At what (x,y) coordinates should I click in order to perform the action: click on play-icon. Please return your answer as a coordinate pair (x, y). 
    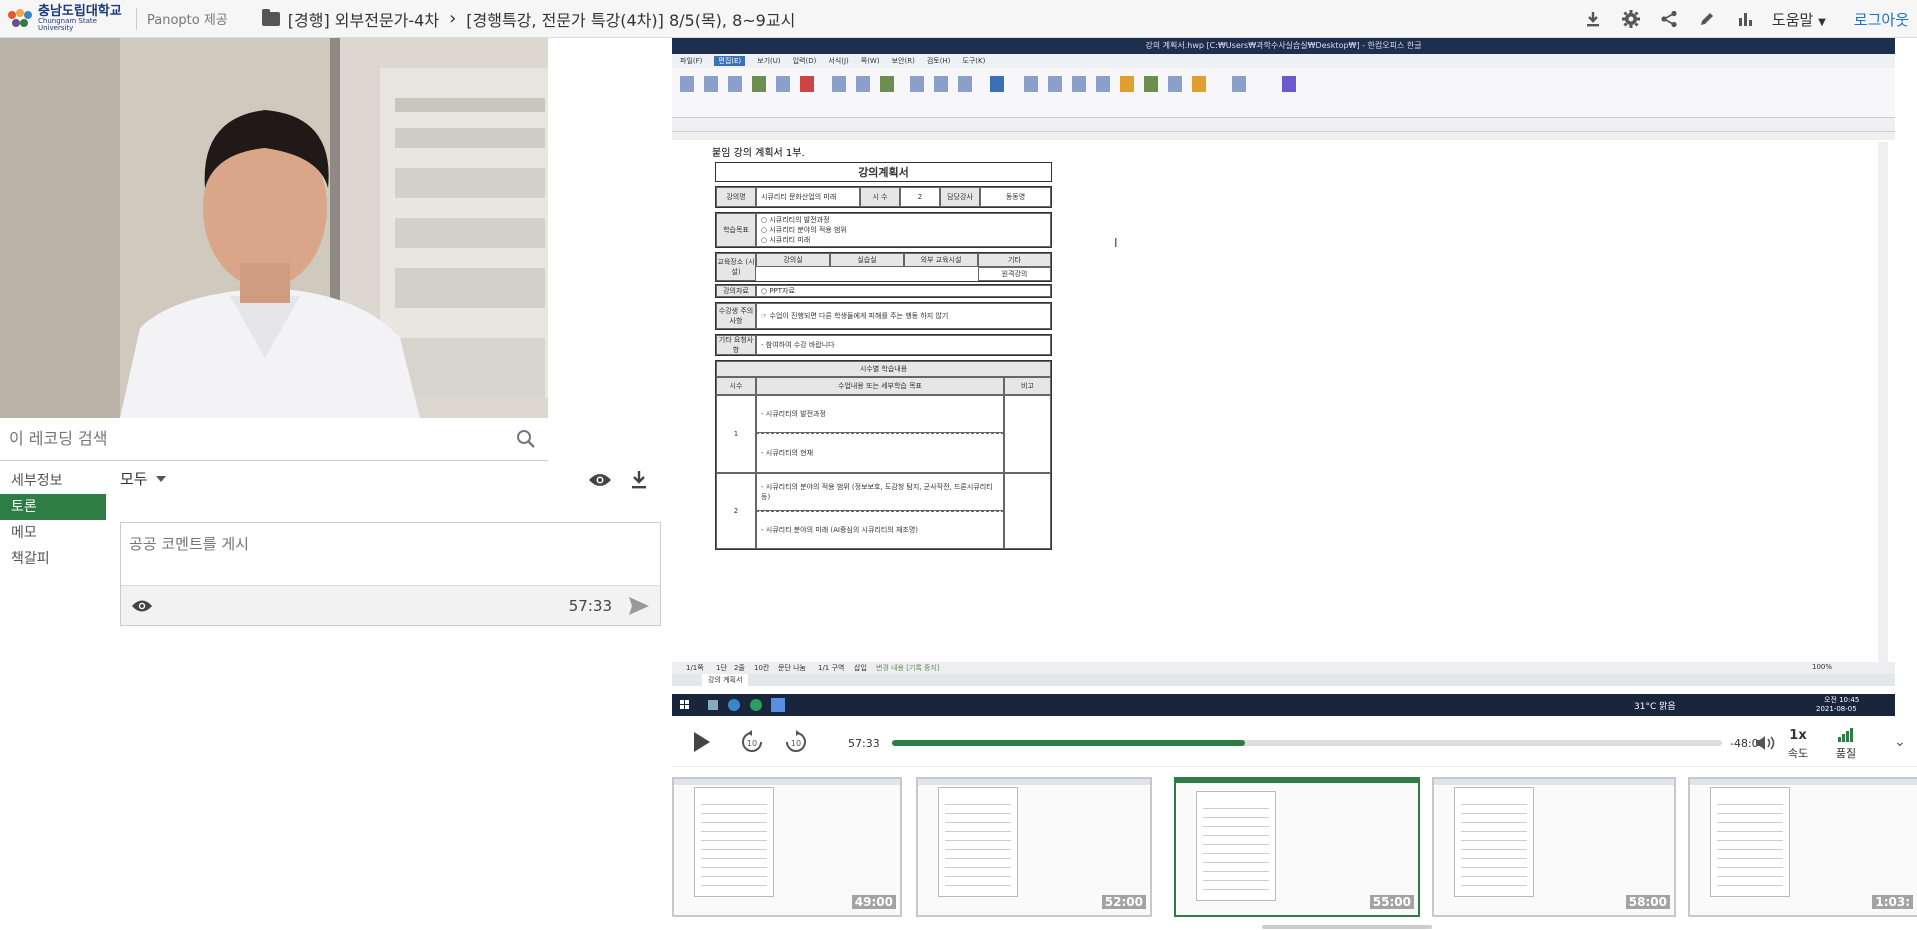
    Looking at the image, I should click on (702, 742).